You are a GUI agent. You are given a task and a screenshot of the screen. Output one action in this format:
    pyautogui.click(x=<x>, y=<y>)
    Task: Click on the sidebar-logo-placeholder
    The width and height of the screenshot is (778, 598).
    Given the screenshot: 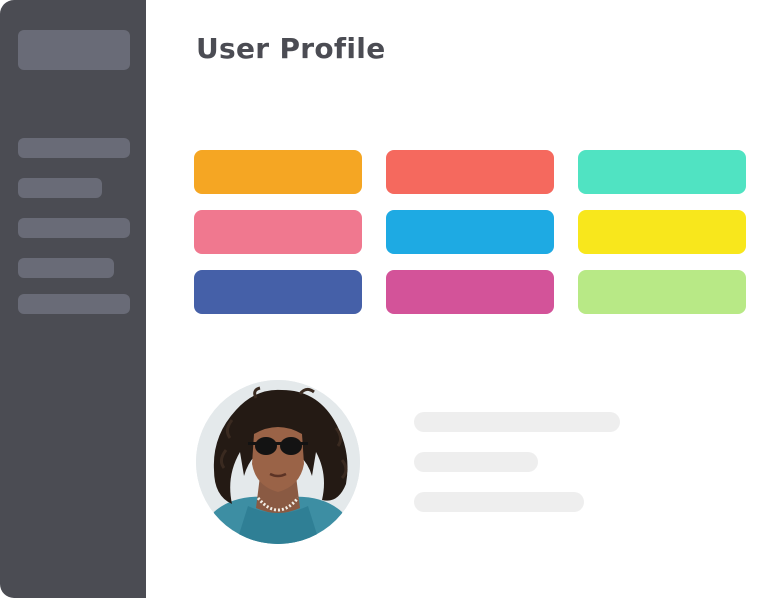 What is the action you would take?
    pyautogui.click(x=74, y=50)
    